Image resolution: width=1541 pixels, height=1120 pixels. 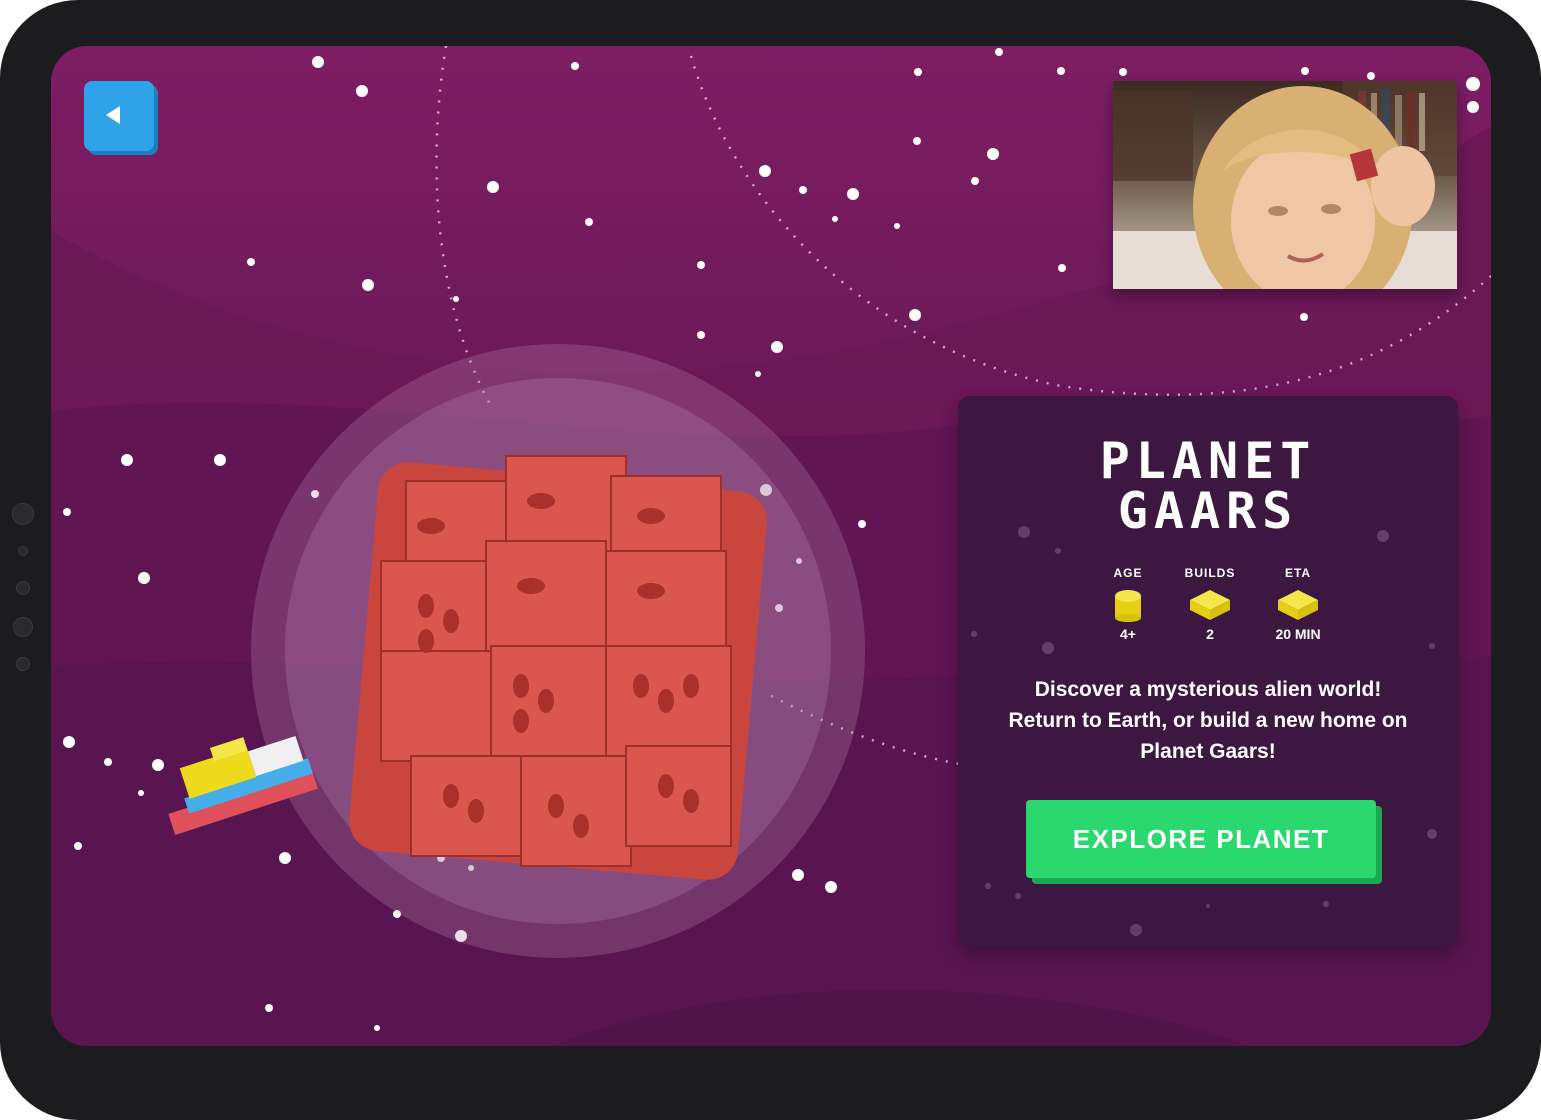 I want to click on stat-eta: ETA 20 MIN, so click(x=1298, y=604).